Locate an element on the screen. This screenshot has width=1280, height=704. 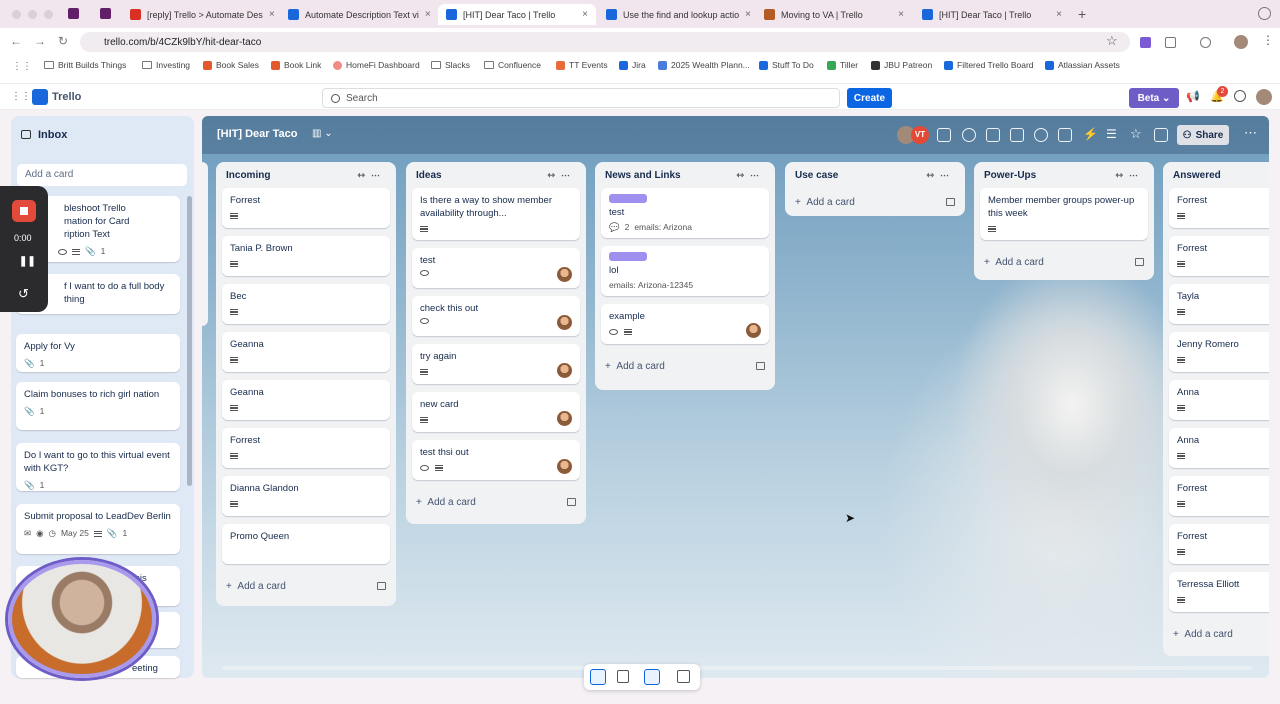
card: lol emails: Arizona-12345 is located at coordinates (685, 271).